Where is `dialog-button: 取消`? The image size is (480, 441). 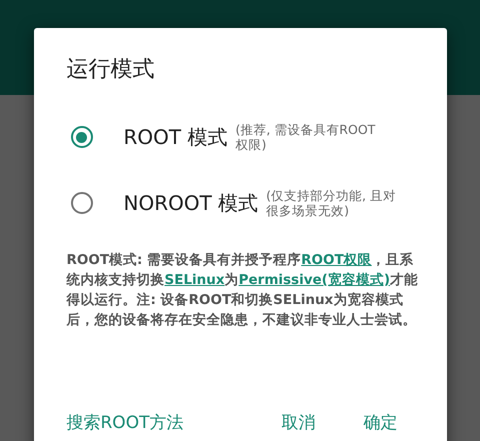
dialog-button: 取消 is located at coordinates (298, 422).